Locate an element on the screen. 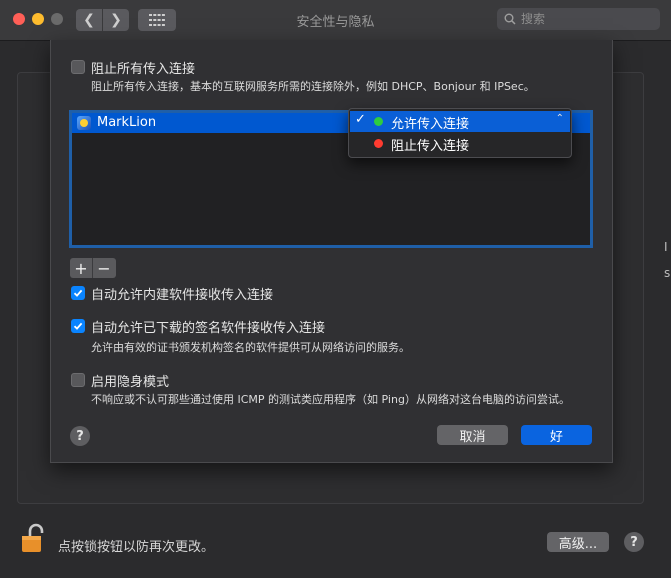 Image resolution: width=671 pixels, height=578 pixels. menu-item-label: 允许传入连接 is located at coordinates (430, 124).